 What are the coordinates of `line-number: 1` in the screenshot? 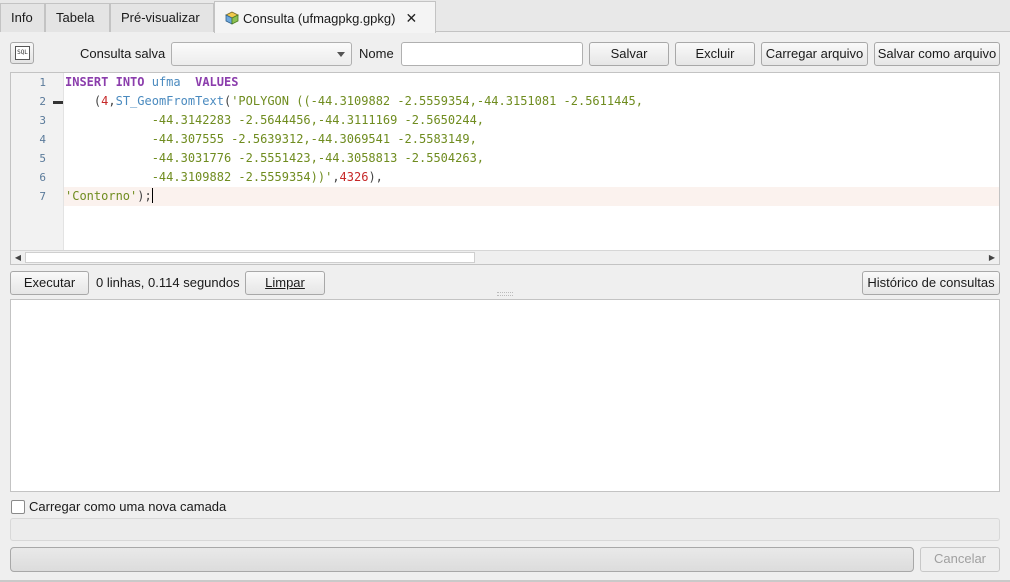 It's located at (42, 82).